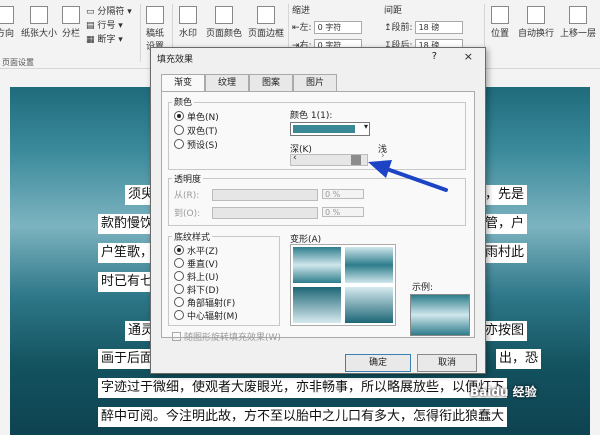  What do you see at coordinates (329, 159) in the screenshot?
I see `brightness-slider: ‹` at bounding box center [329, 159].